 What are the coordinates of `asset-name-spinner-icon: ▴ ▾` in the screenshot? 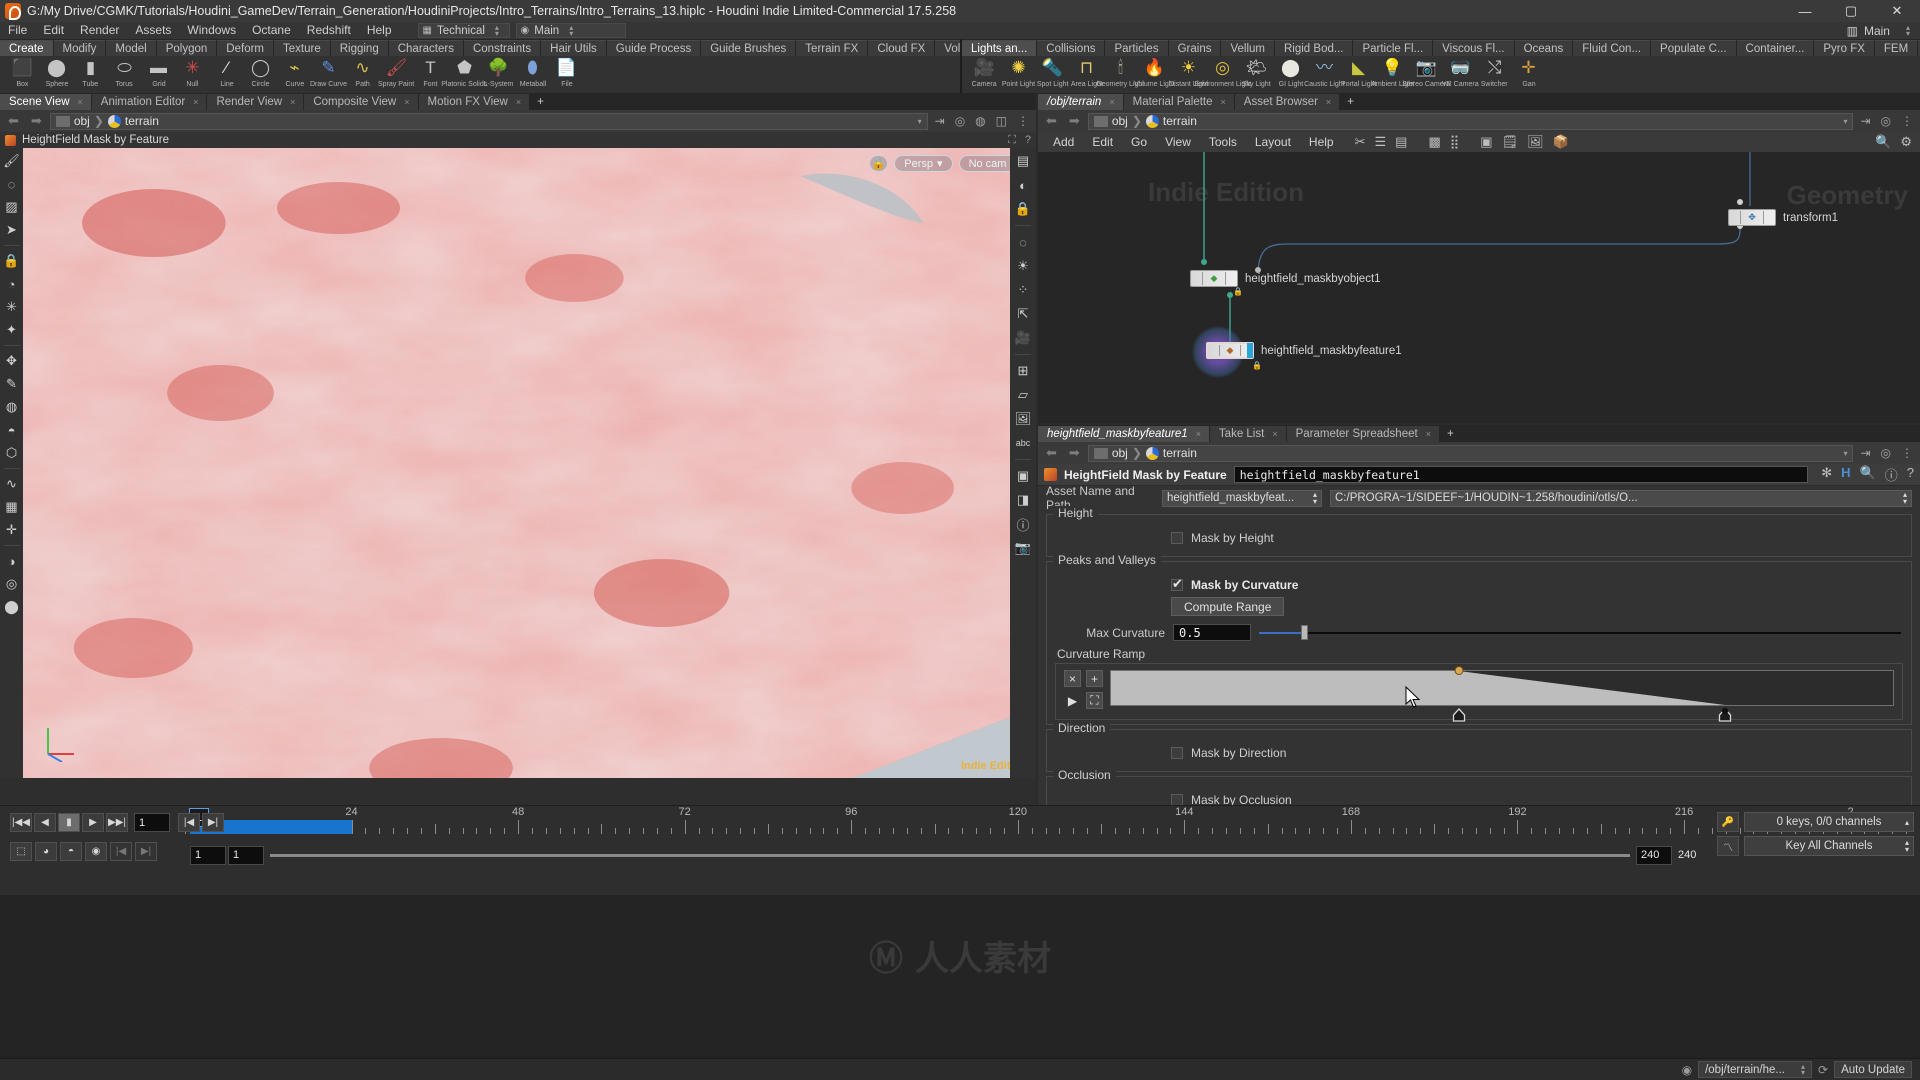 It's located at (1315, 498).